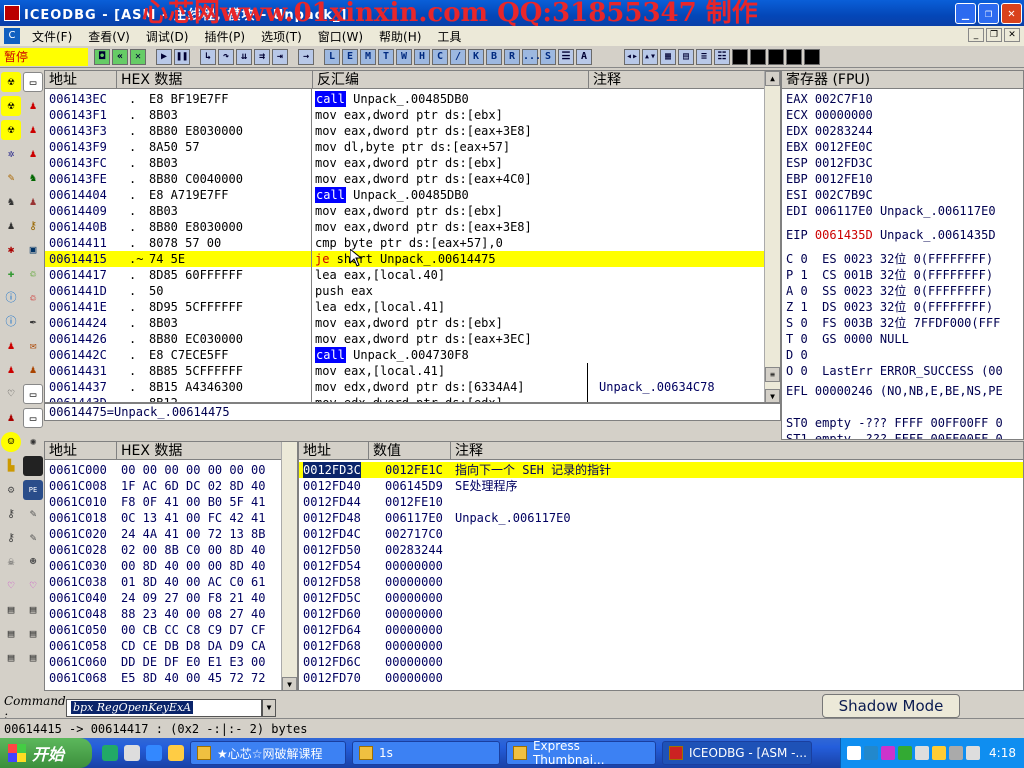 The image size is (1024, 768). What do you see at coordinates (120, 56) in the screenshot?
I see `restart-icon: «` at bounding box center [120, 56].